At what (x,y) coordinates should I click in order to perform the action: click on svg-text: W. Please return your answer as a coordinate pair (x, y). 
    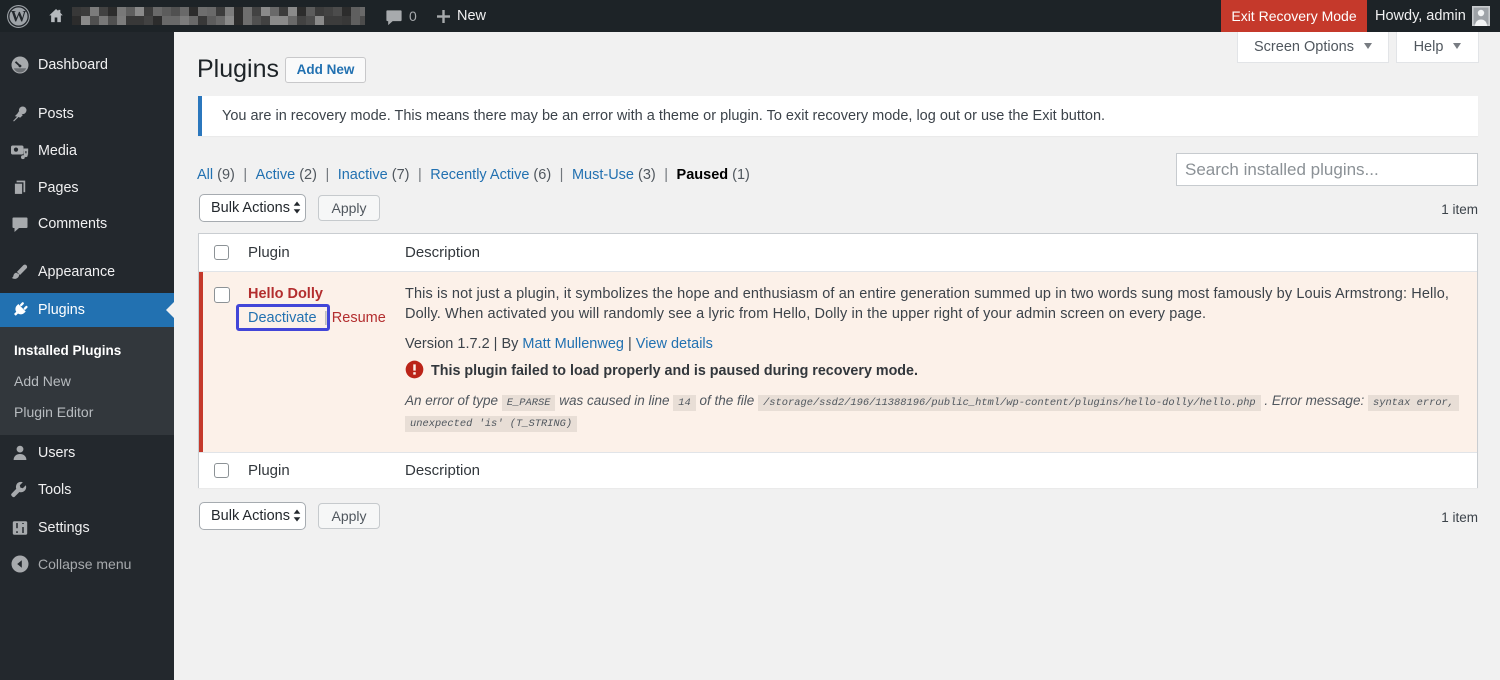
    Looking at the image, I should click on (19, 17).